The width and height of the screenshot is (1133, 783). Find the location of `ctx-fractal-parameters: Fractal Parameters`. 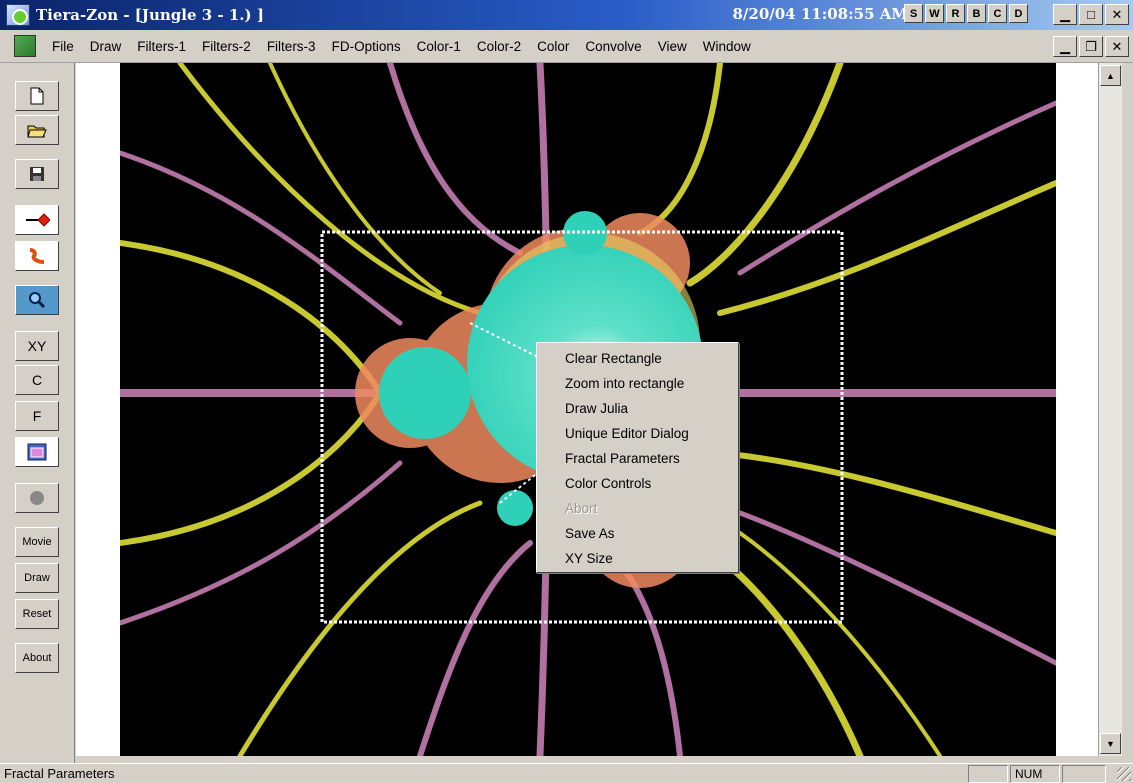

ctx-fractal-parameters: Fractal Parameters is located at coordinates (637, 458).